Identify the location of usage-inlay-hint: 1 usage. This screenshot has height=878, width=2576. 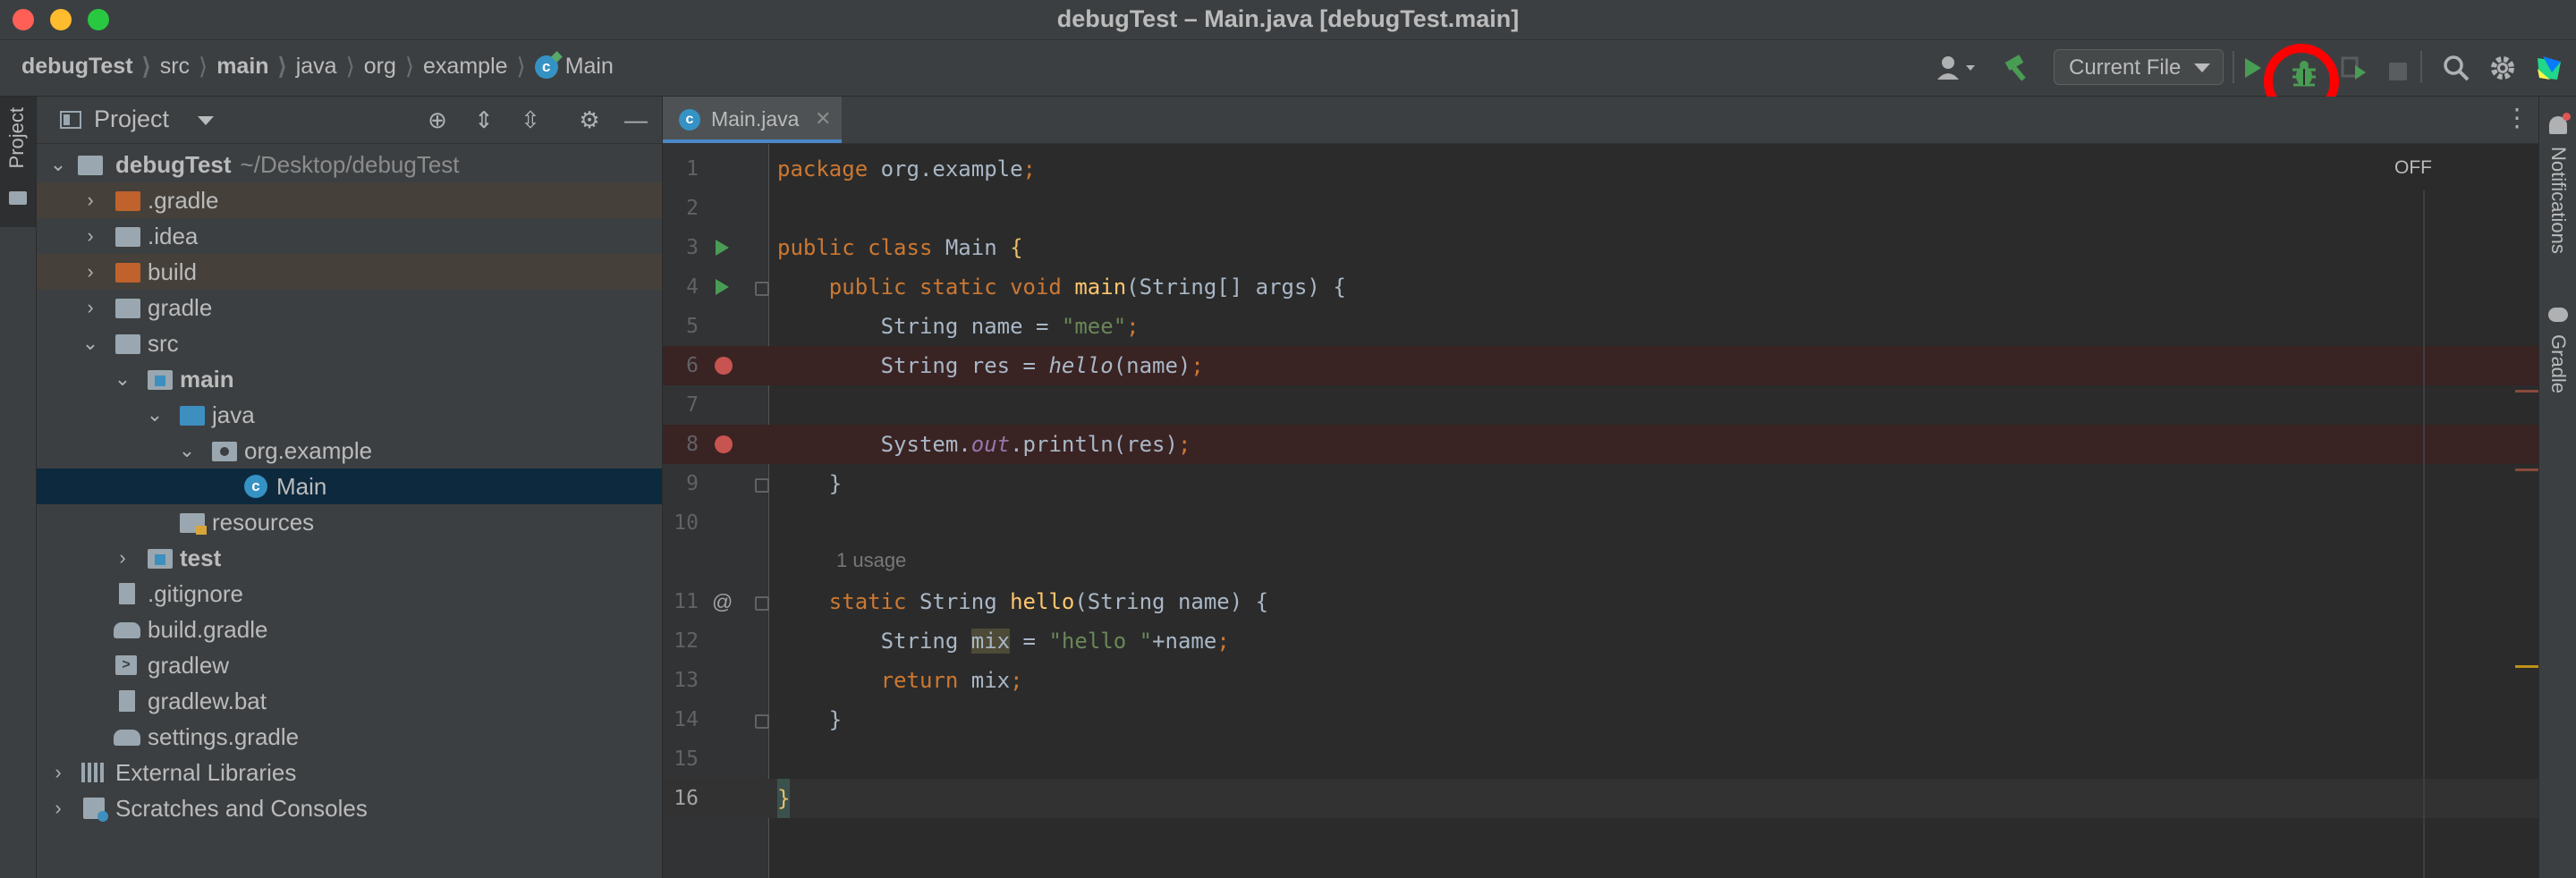
(871, 560).